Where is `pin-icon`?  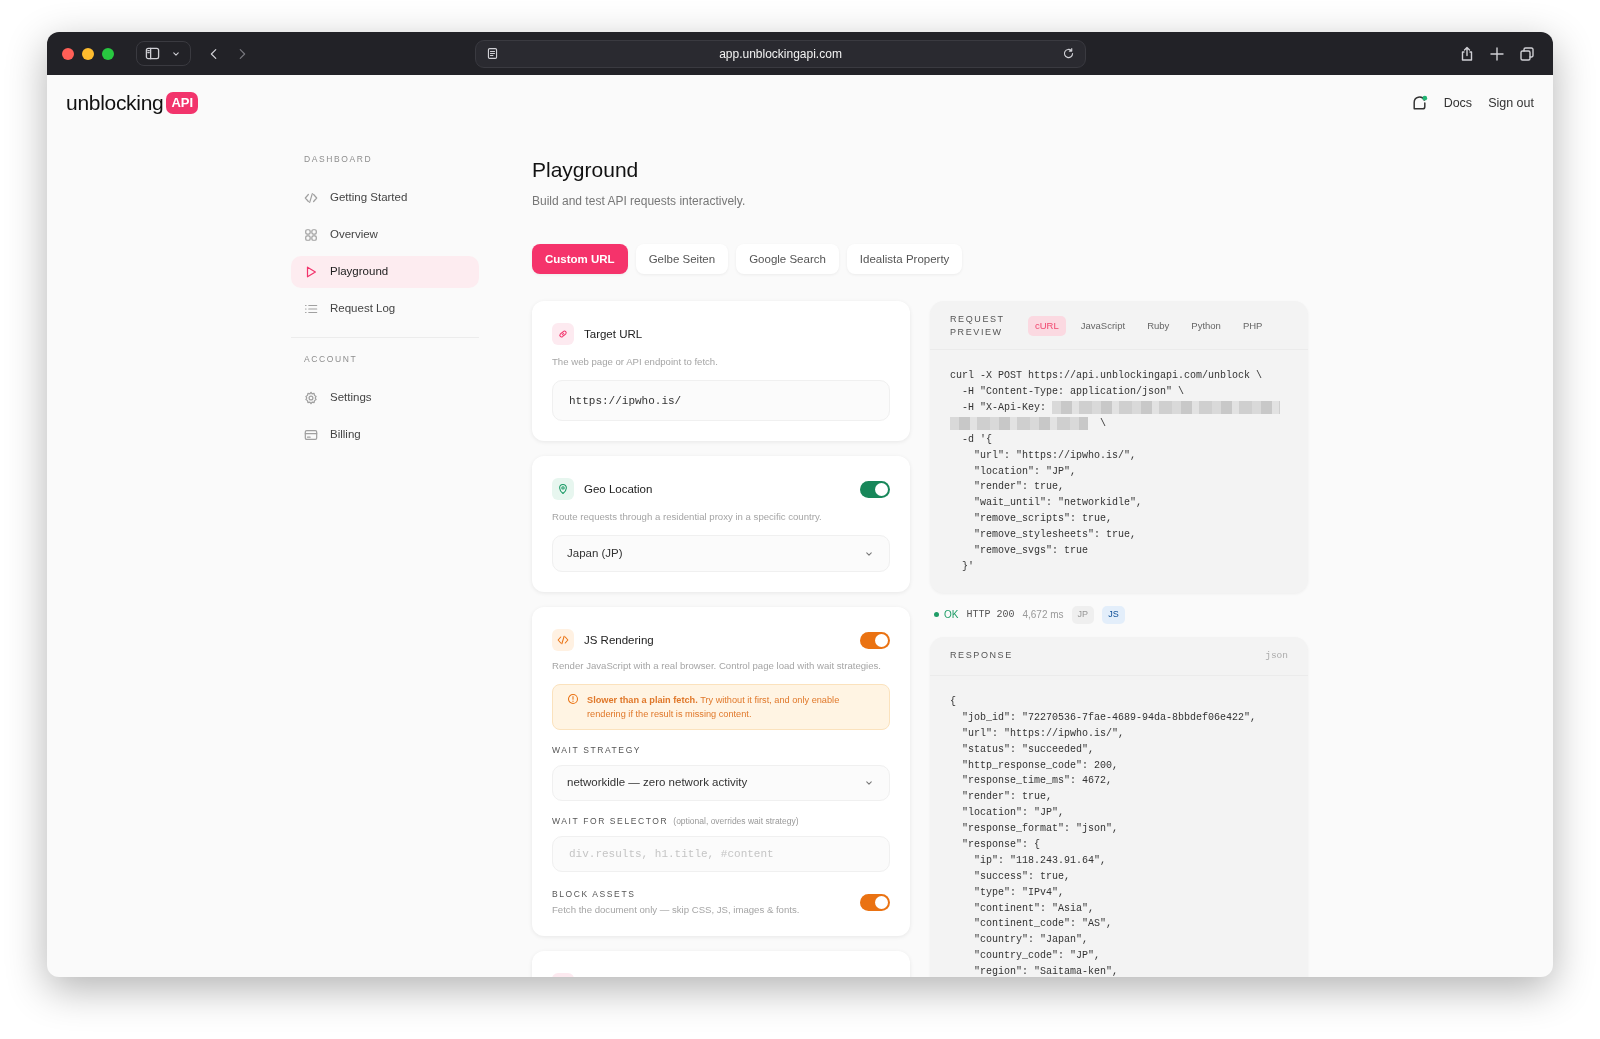
pin-icon is located at coordinates (563, 489).